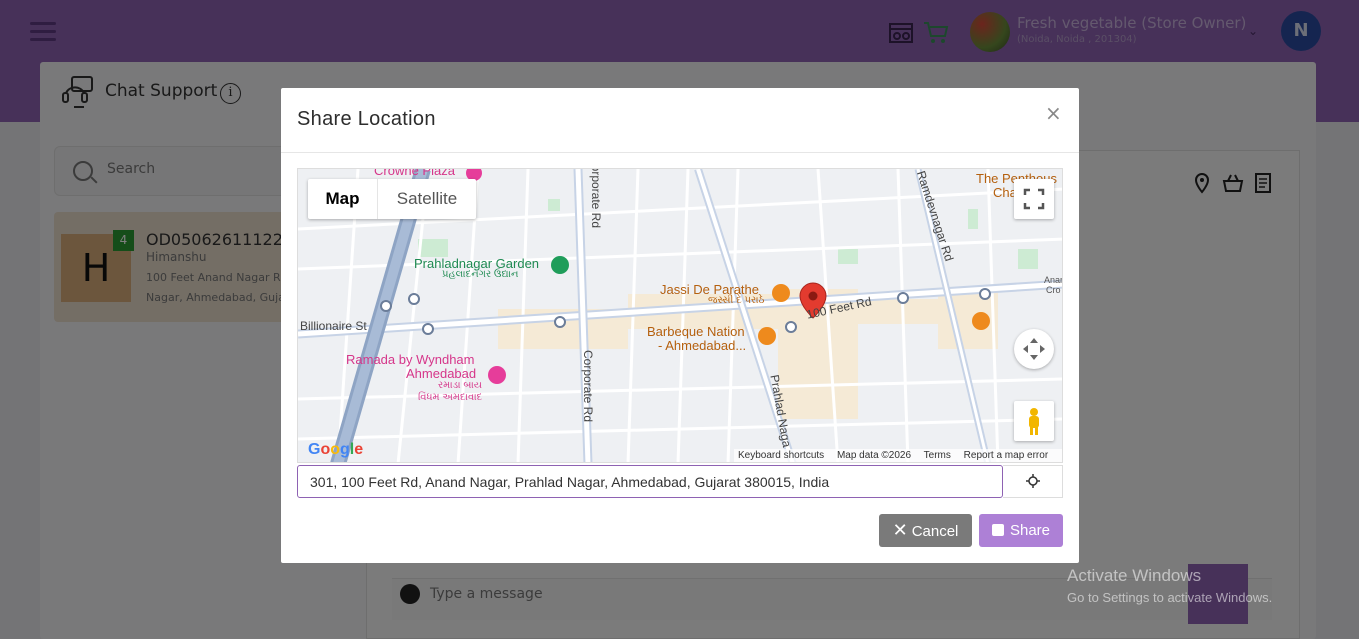 The image size is (1359, 639). What do you see at coordinates (937, 455) in the screenshot?
I see `terms-link: Terms` at bounding box center [937, 455].